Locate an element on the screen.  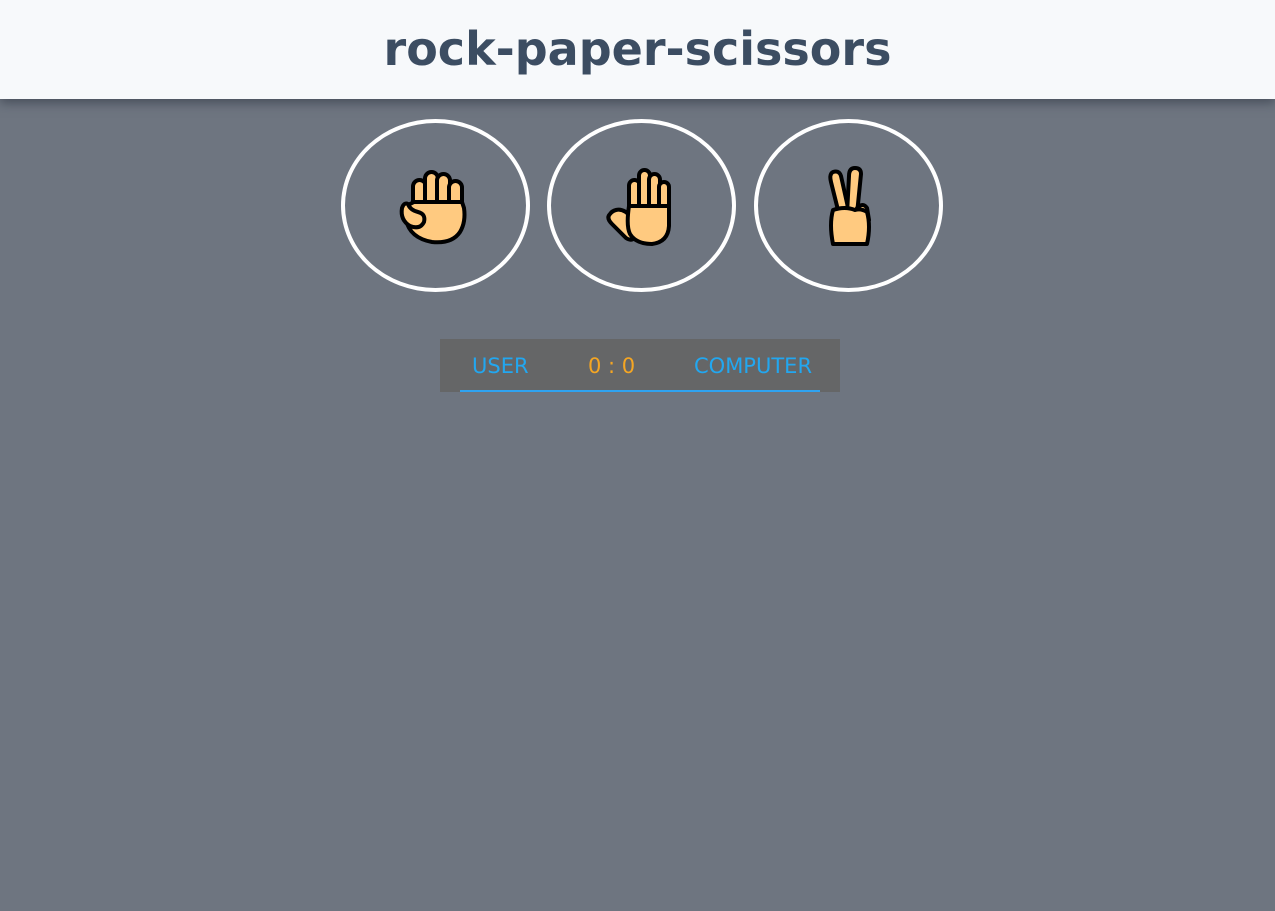
scissors-victory-hand-icon is located at coordinates (849, 206).